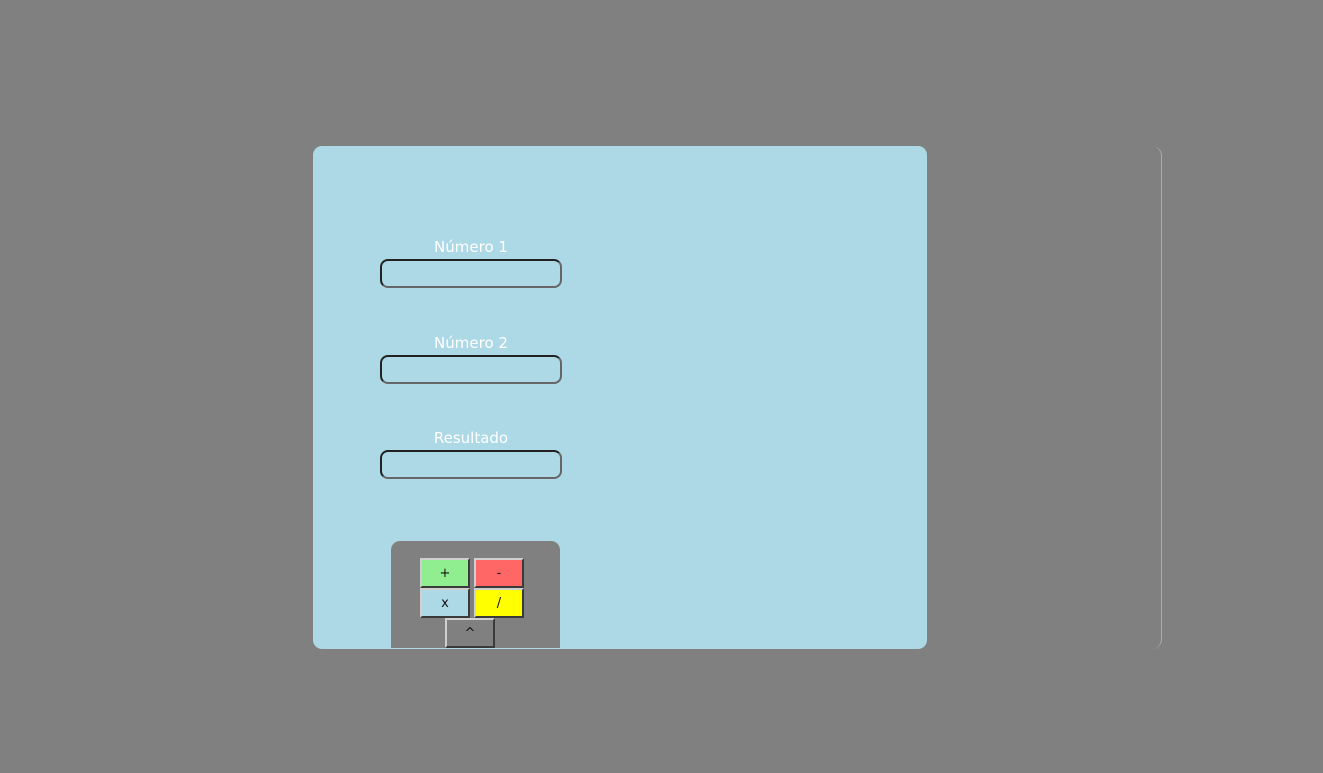 The height and width of the screenshot is (773, 1323). Describe the element at coordinates (499, 573) in the screenshot. I see `subtract-button: -` at that location.